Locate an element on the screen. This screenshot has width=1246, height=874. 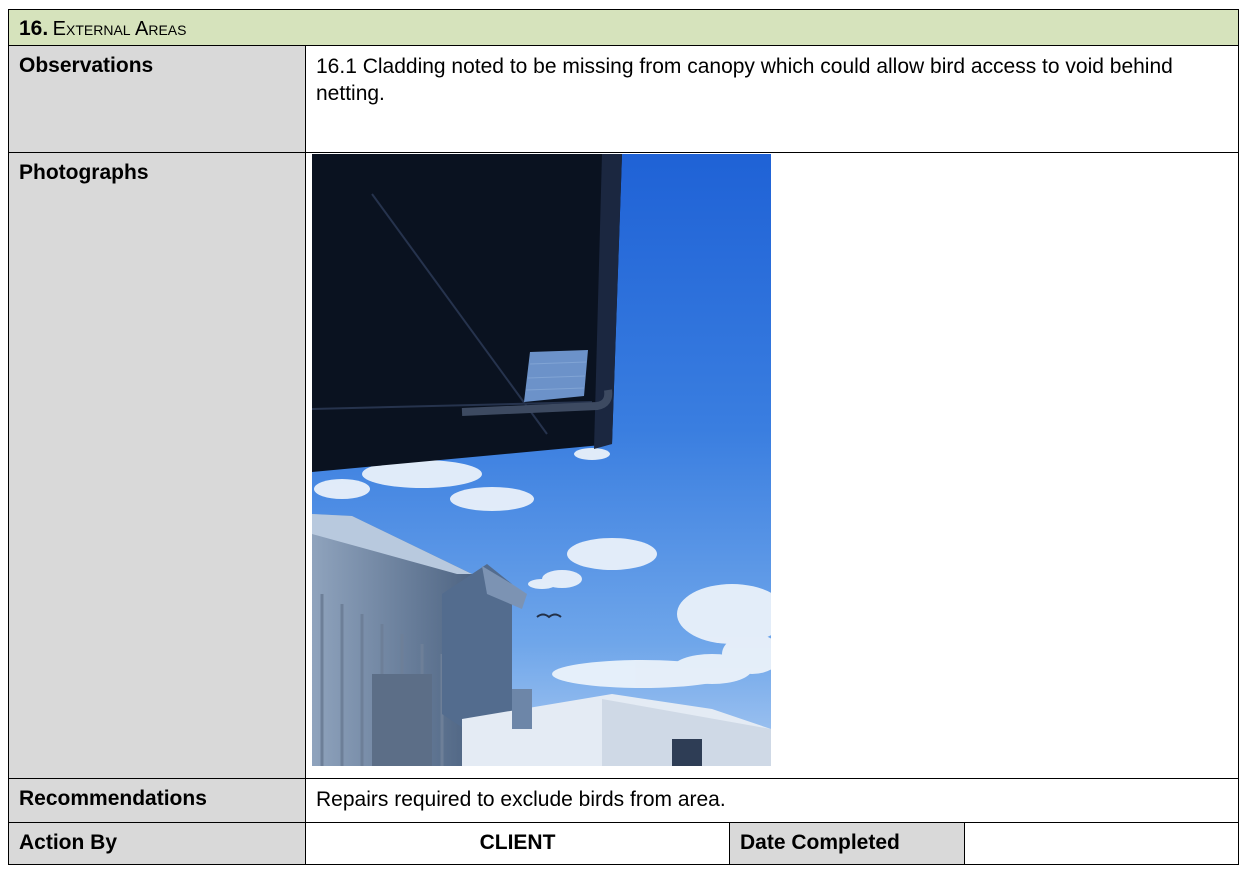
action-row: Action By CLIENT Date Completed is located at coordinates (623, 843).